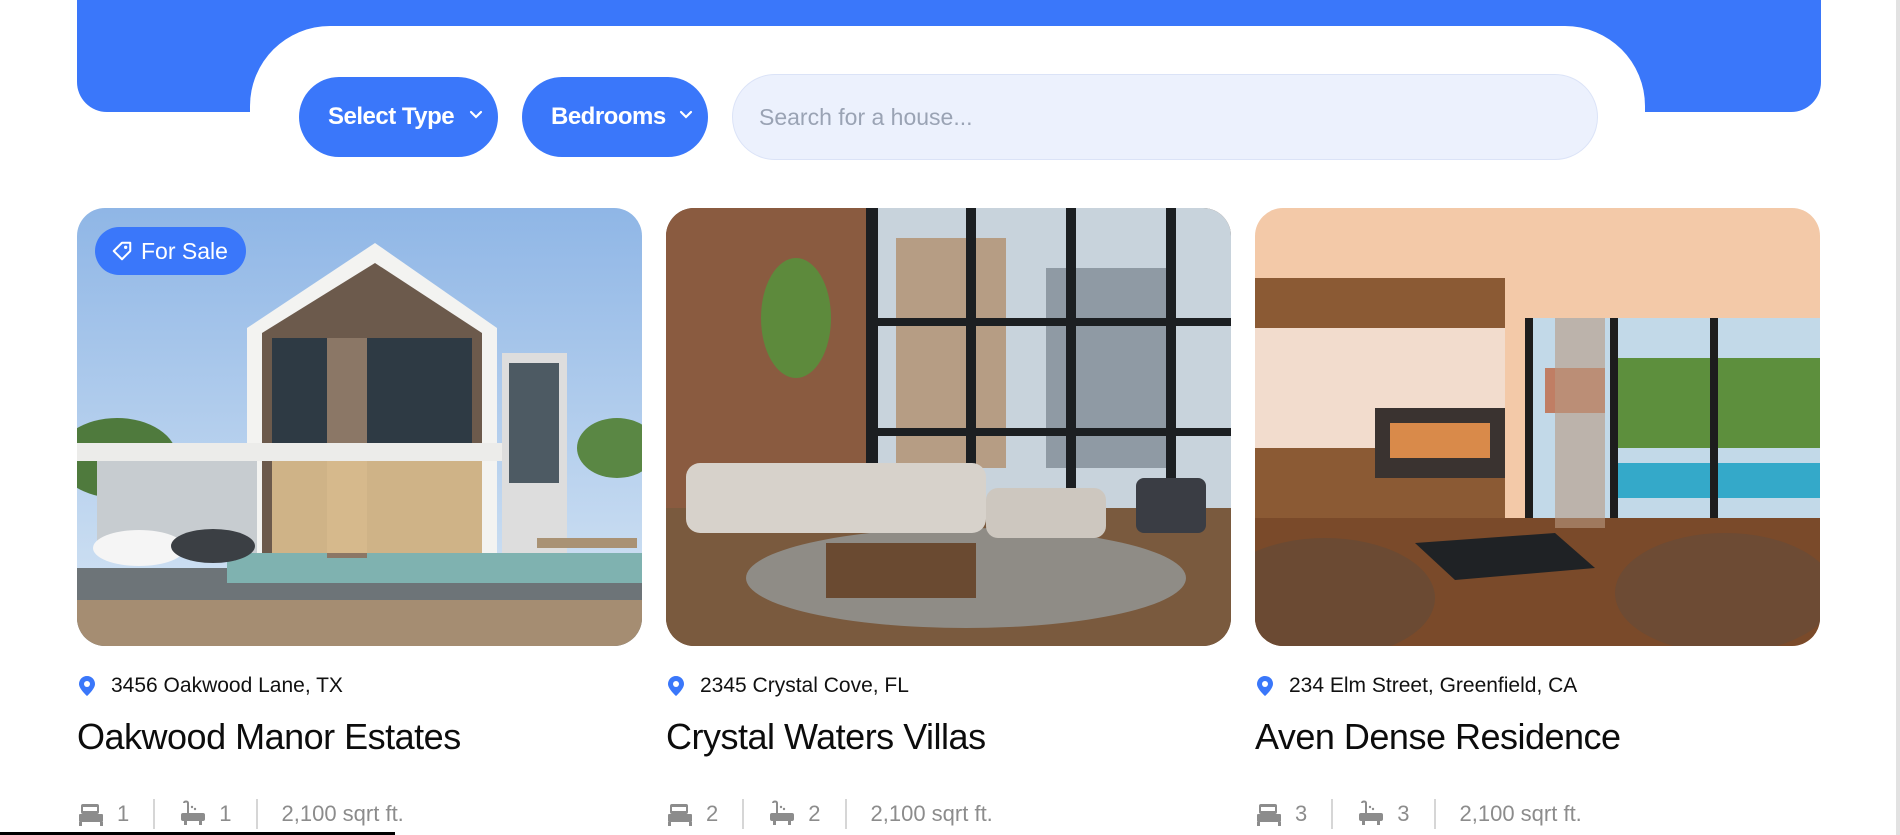 This screenshot has width=1900, height=835. I want to click on search-input, so click(1177, 117).